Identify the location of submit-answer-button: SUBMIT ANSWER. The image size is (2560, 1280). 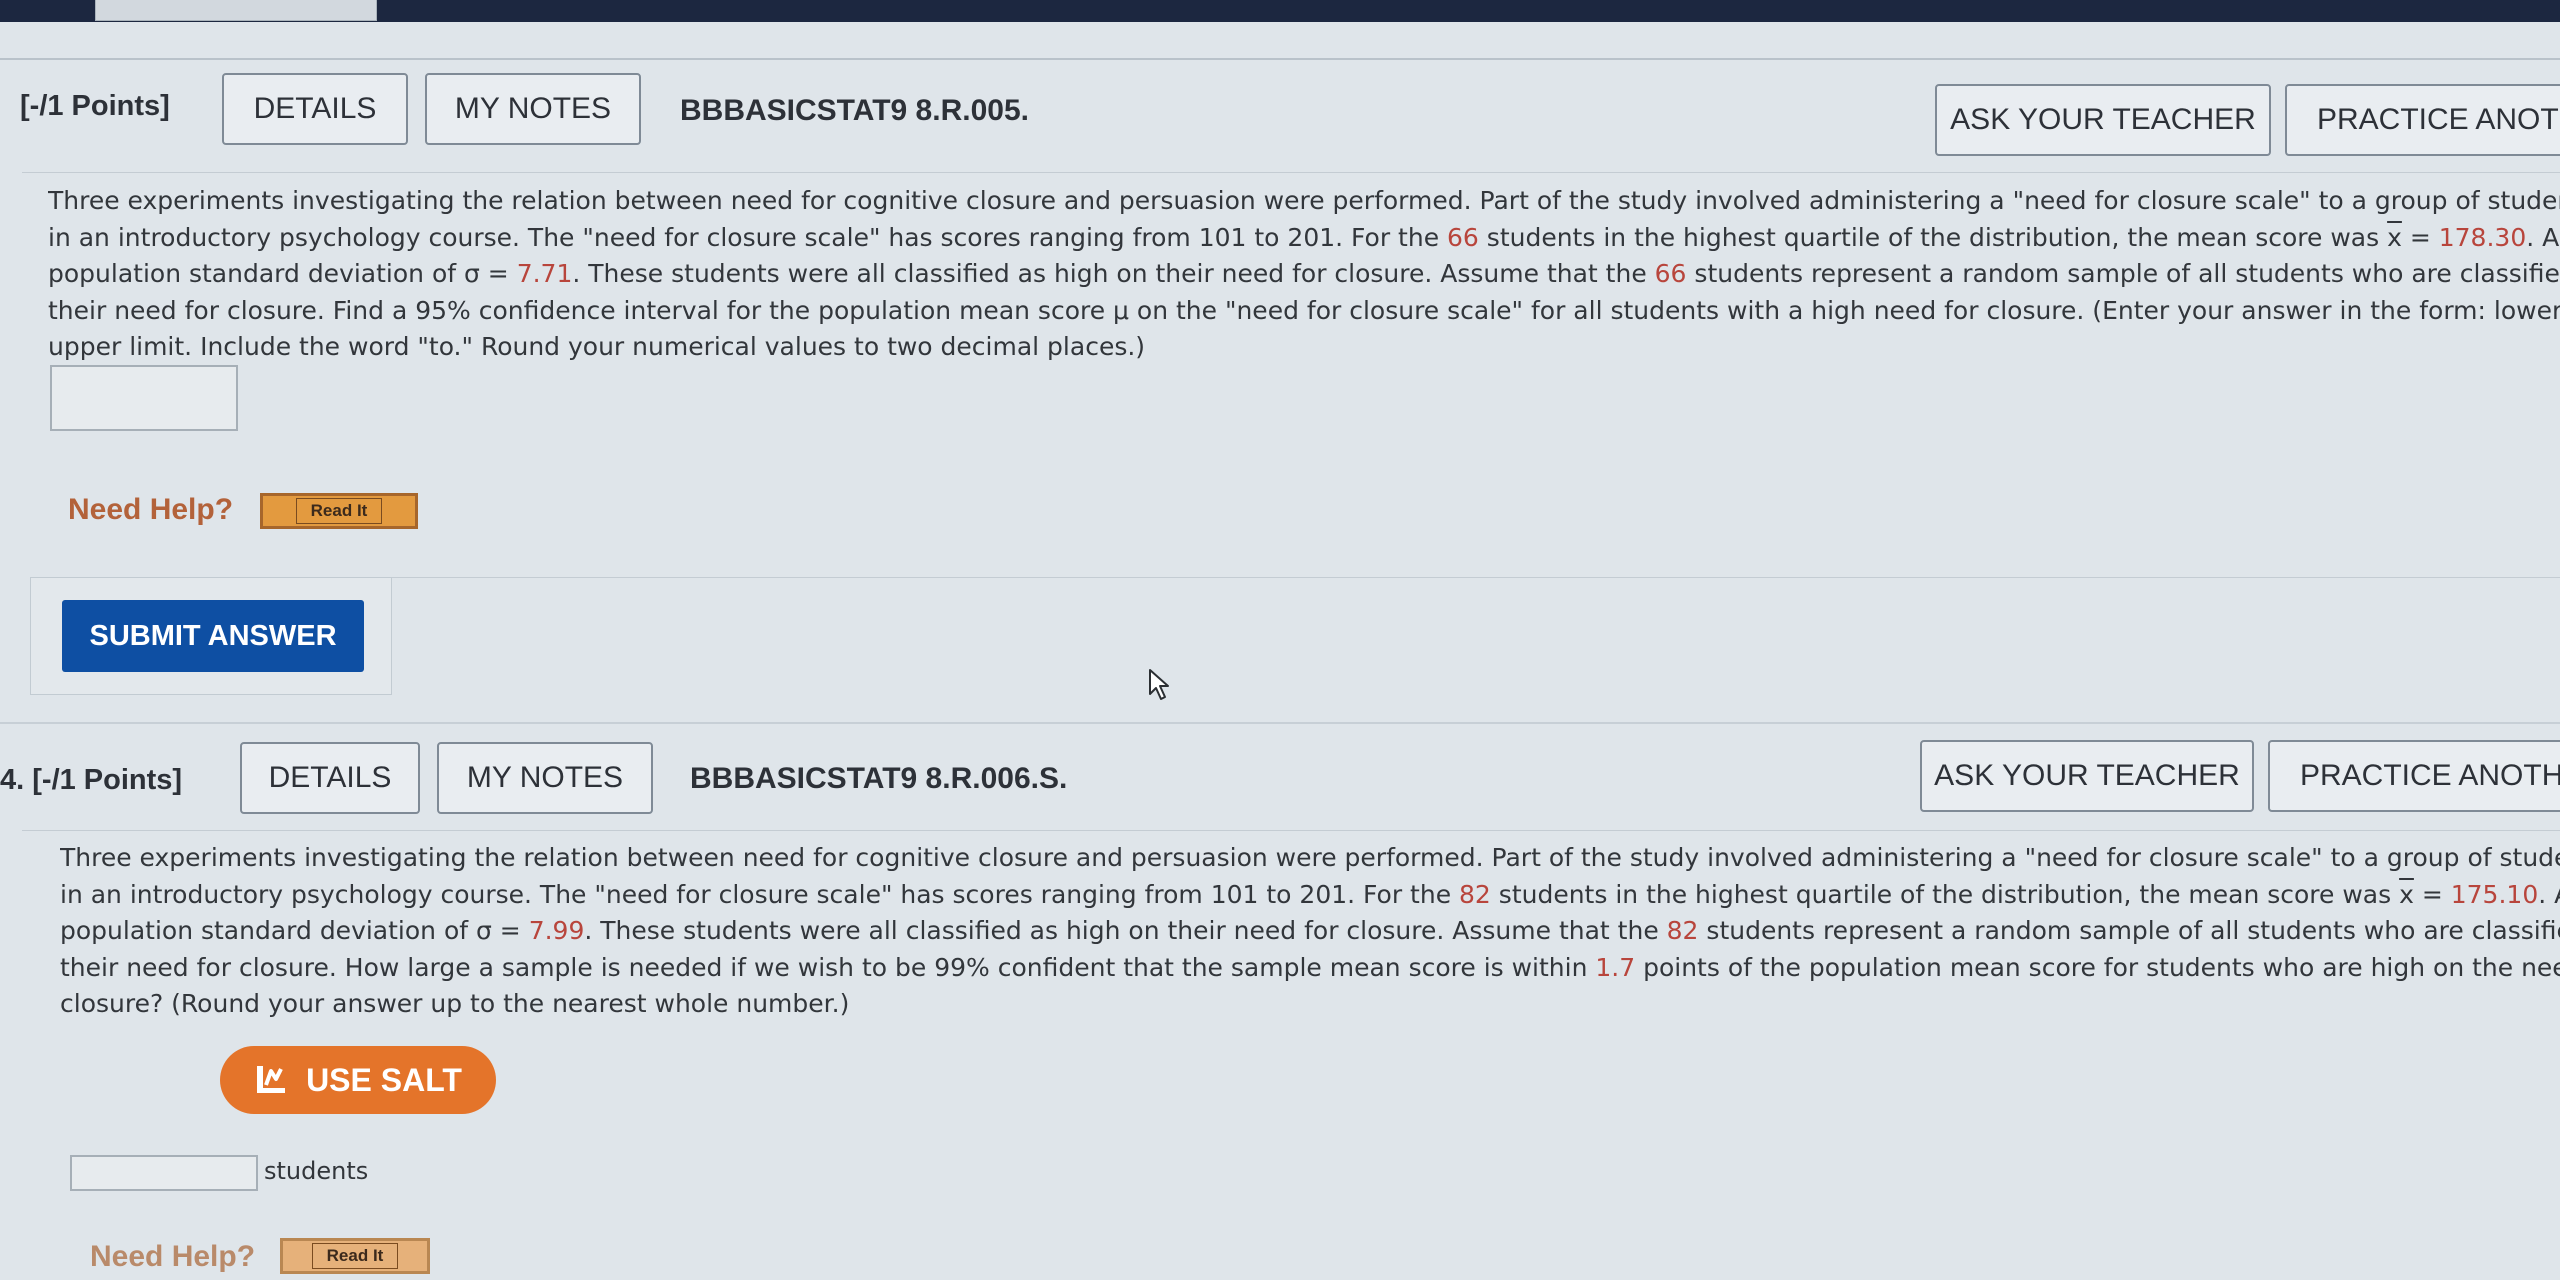
(213, 636).